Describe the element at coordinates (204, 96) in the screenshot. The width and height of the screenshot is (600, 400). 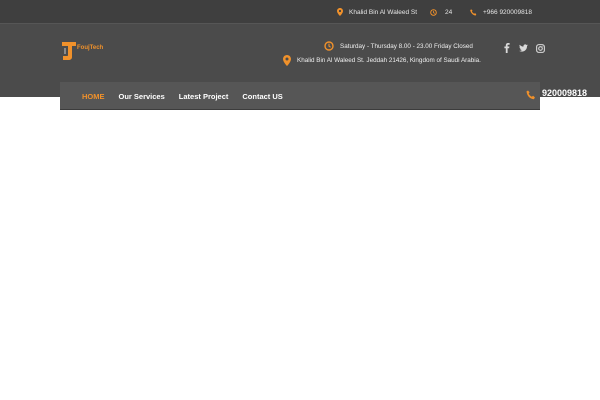
I see `nav-item-latest-project: Latest Project` at that location.